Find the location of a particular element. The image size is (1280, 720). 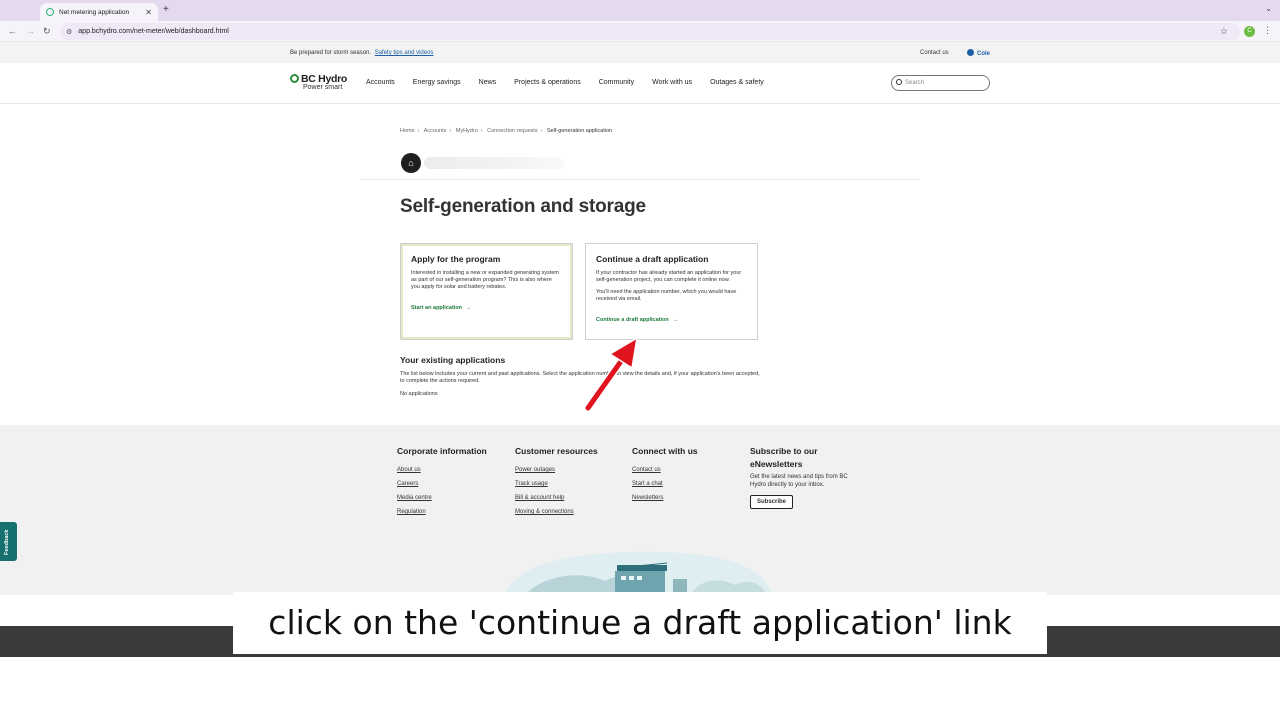

browser-tab: Net metering application ✕ is located at coordinates (99, 12).